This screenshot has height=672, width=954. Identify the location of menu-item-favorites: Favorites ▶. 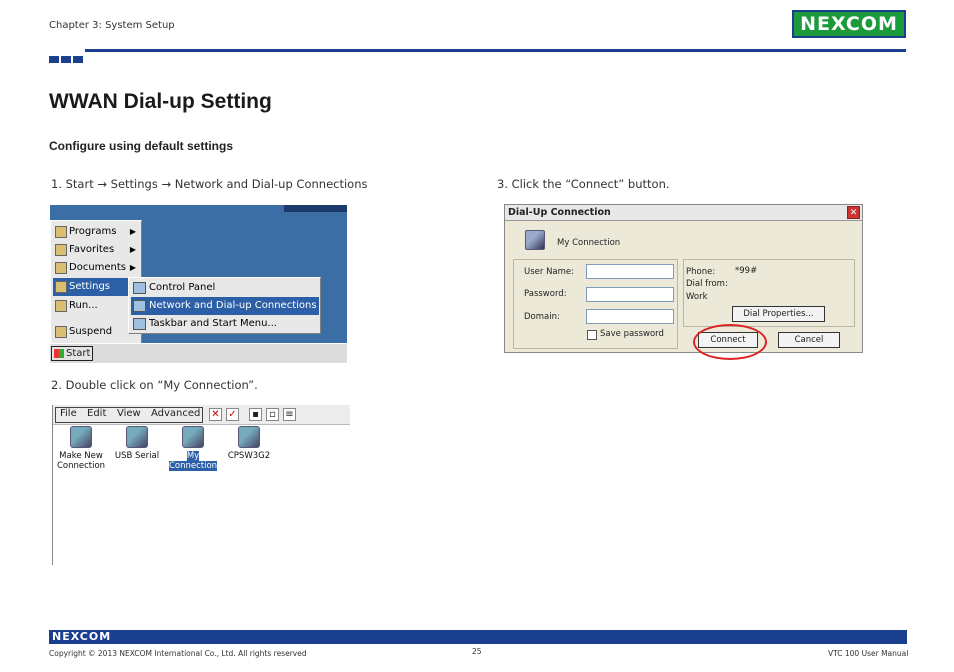
(96, 250).